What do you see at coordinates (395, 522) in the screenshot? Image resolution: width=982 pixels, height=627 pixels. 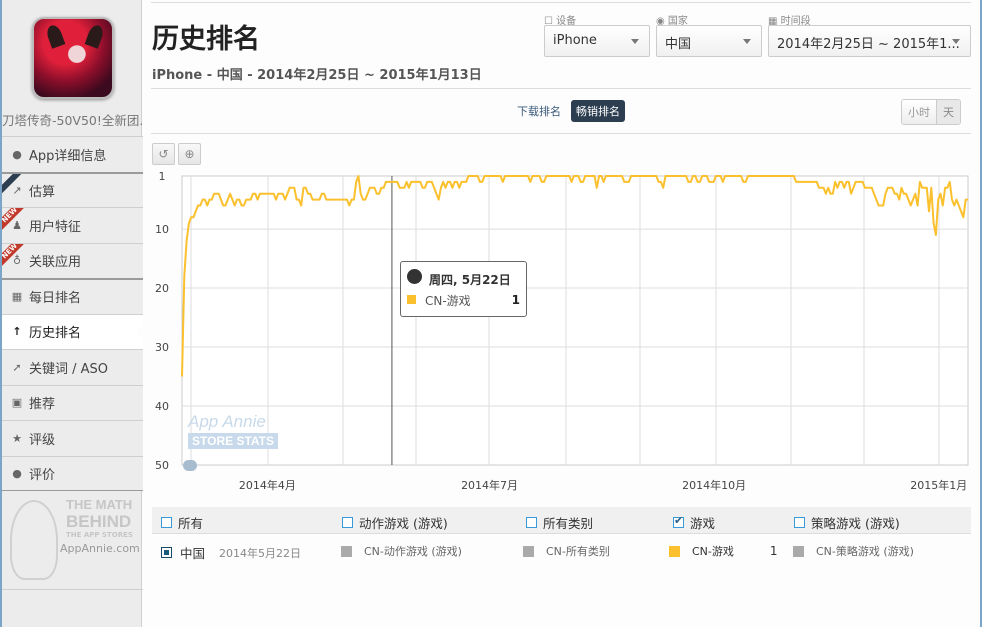 I see `legend-toggle-action-games: 动作游戏 (游戏)` at bounding box center [395, 522].